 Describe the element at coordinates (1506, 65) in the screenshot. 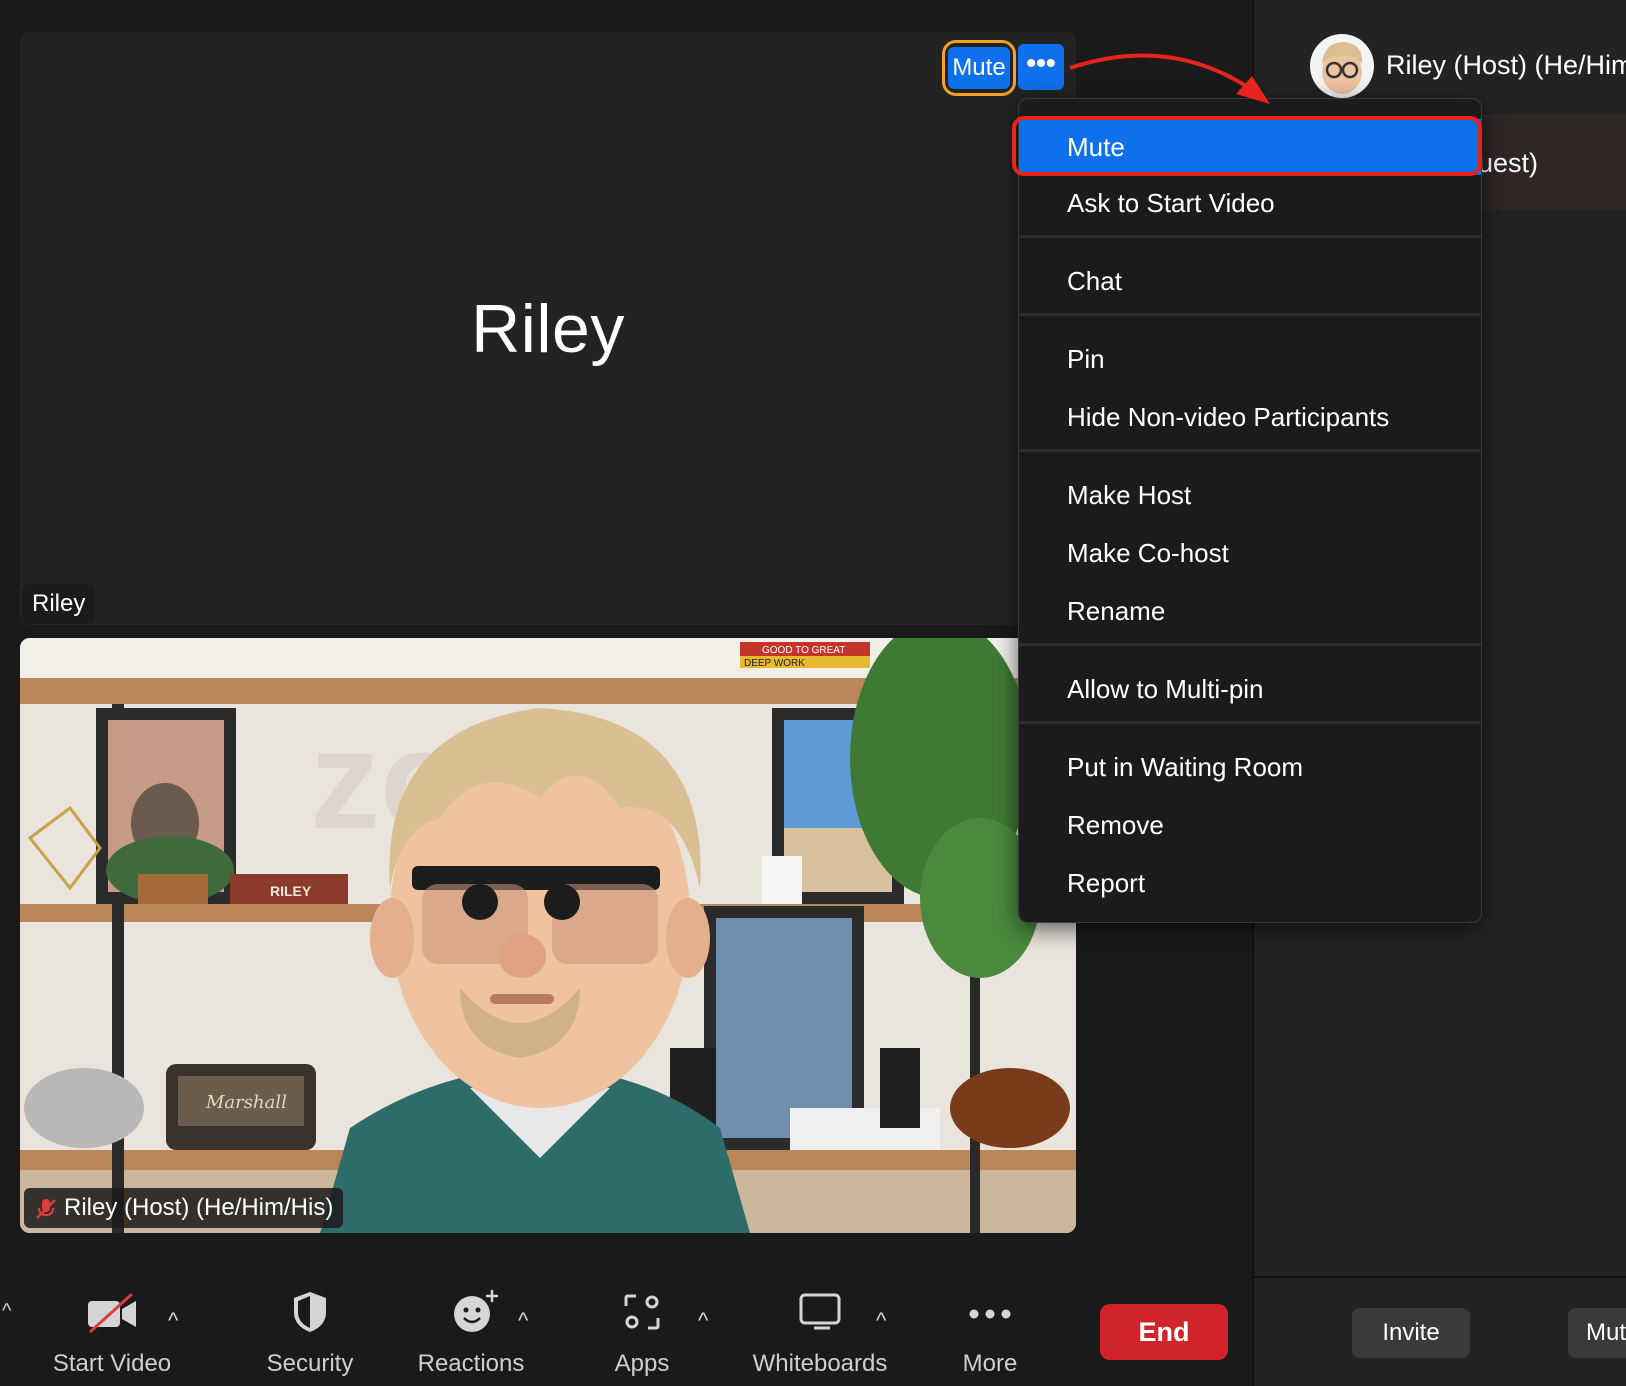

I see `host-participant-name: Riley (Host) (He/Him` at that location.